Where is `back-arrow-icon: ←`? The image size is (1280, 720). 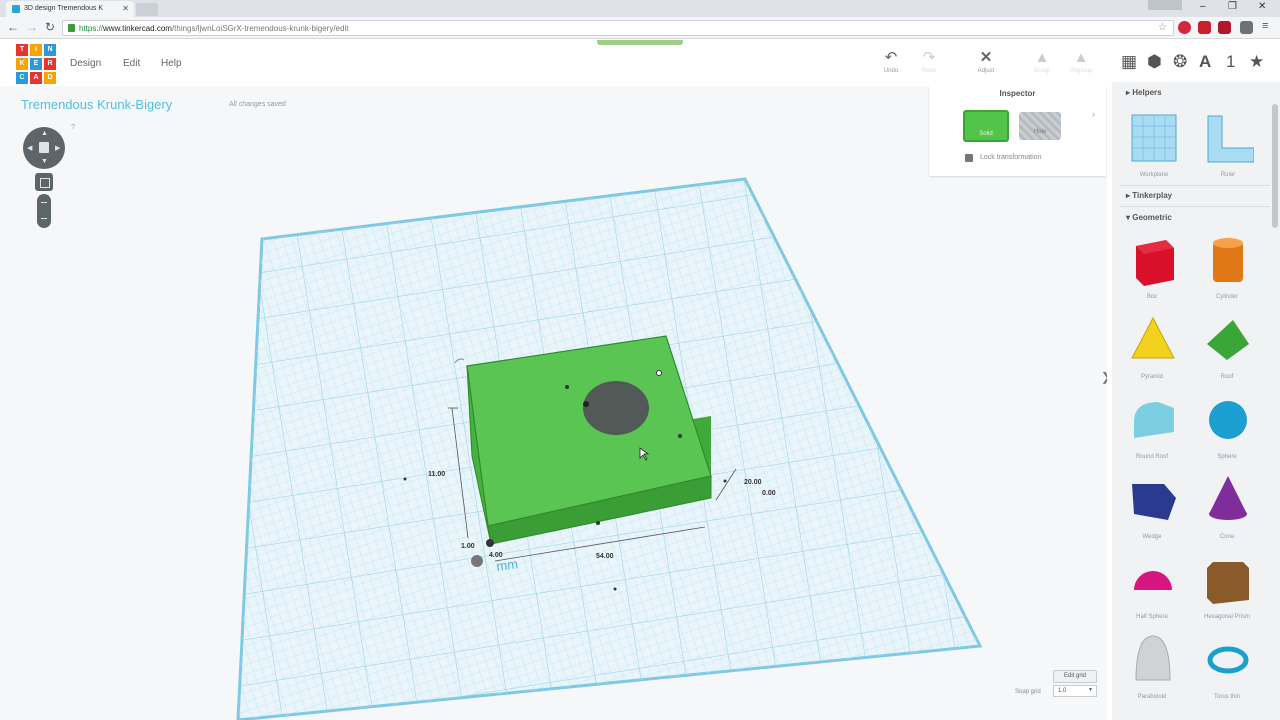
back-arrow-icon: ← is located at coordinates (13, 27).